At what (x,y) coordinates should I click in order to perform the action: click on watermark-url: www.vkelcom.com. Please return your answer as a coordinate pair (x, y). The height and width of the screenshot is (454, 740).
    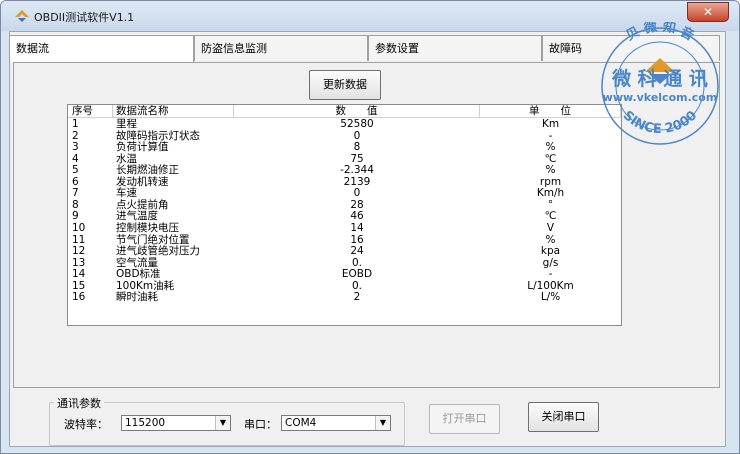
    Looking at the image, I should click on (660, 97).